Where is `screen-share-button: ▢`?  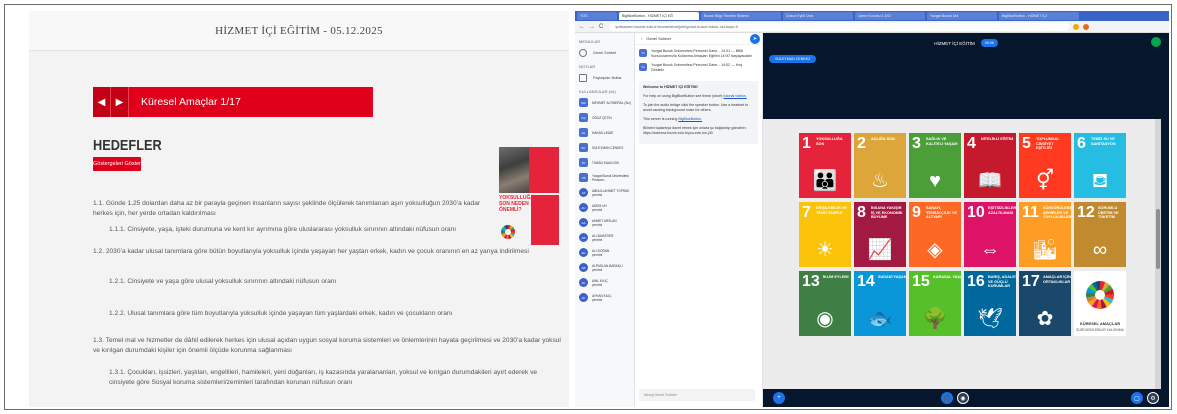 screen-share-button: ▢ is located at coordinates (1137, 398).